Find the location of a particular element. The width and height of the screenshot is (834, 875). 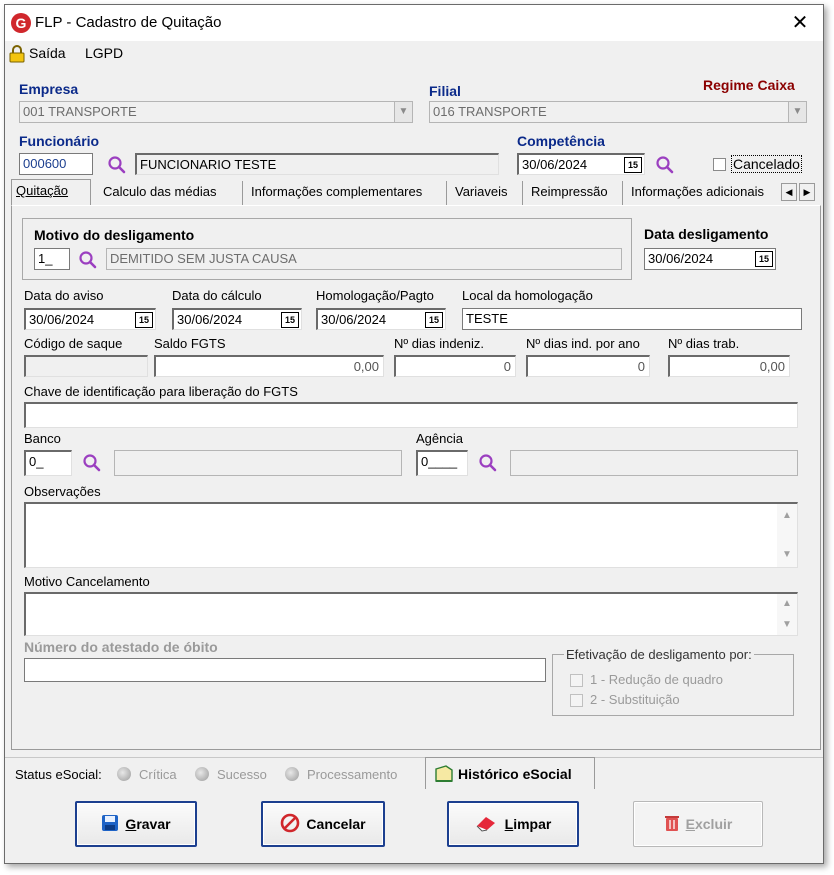

data-aviso-input: 30/06/2024 15 is located at coordinates (90, 319).